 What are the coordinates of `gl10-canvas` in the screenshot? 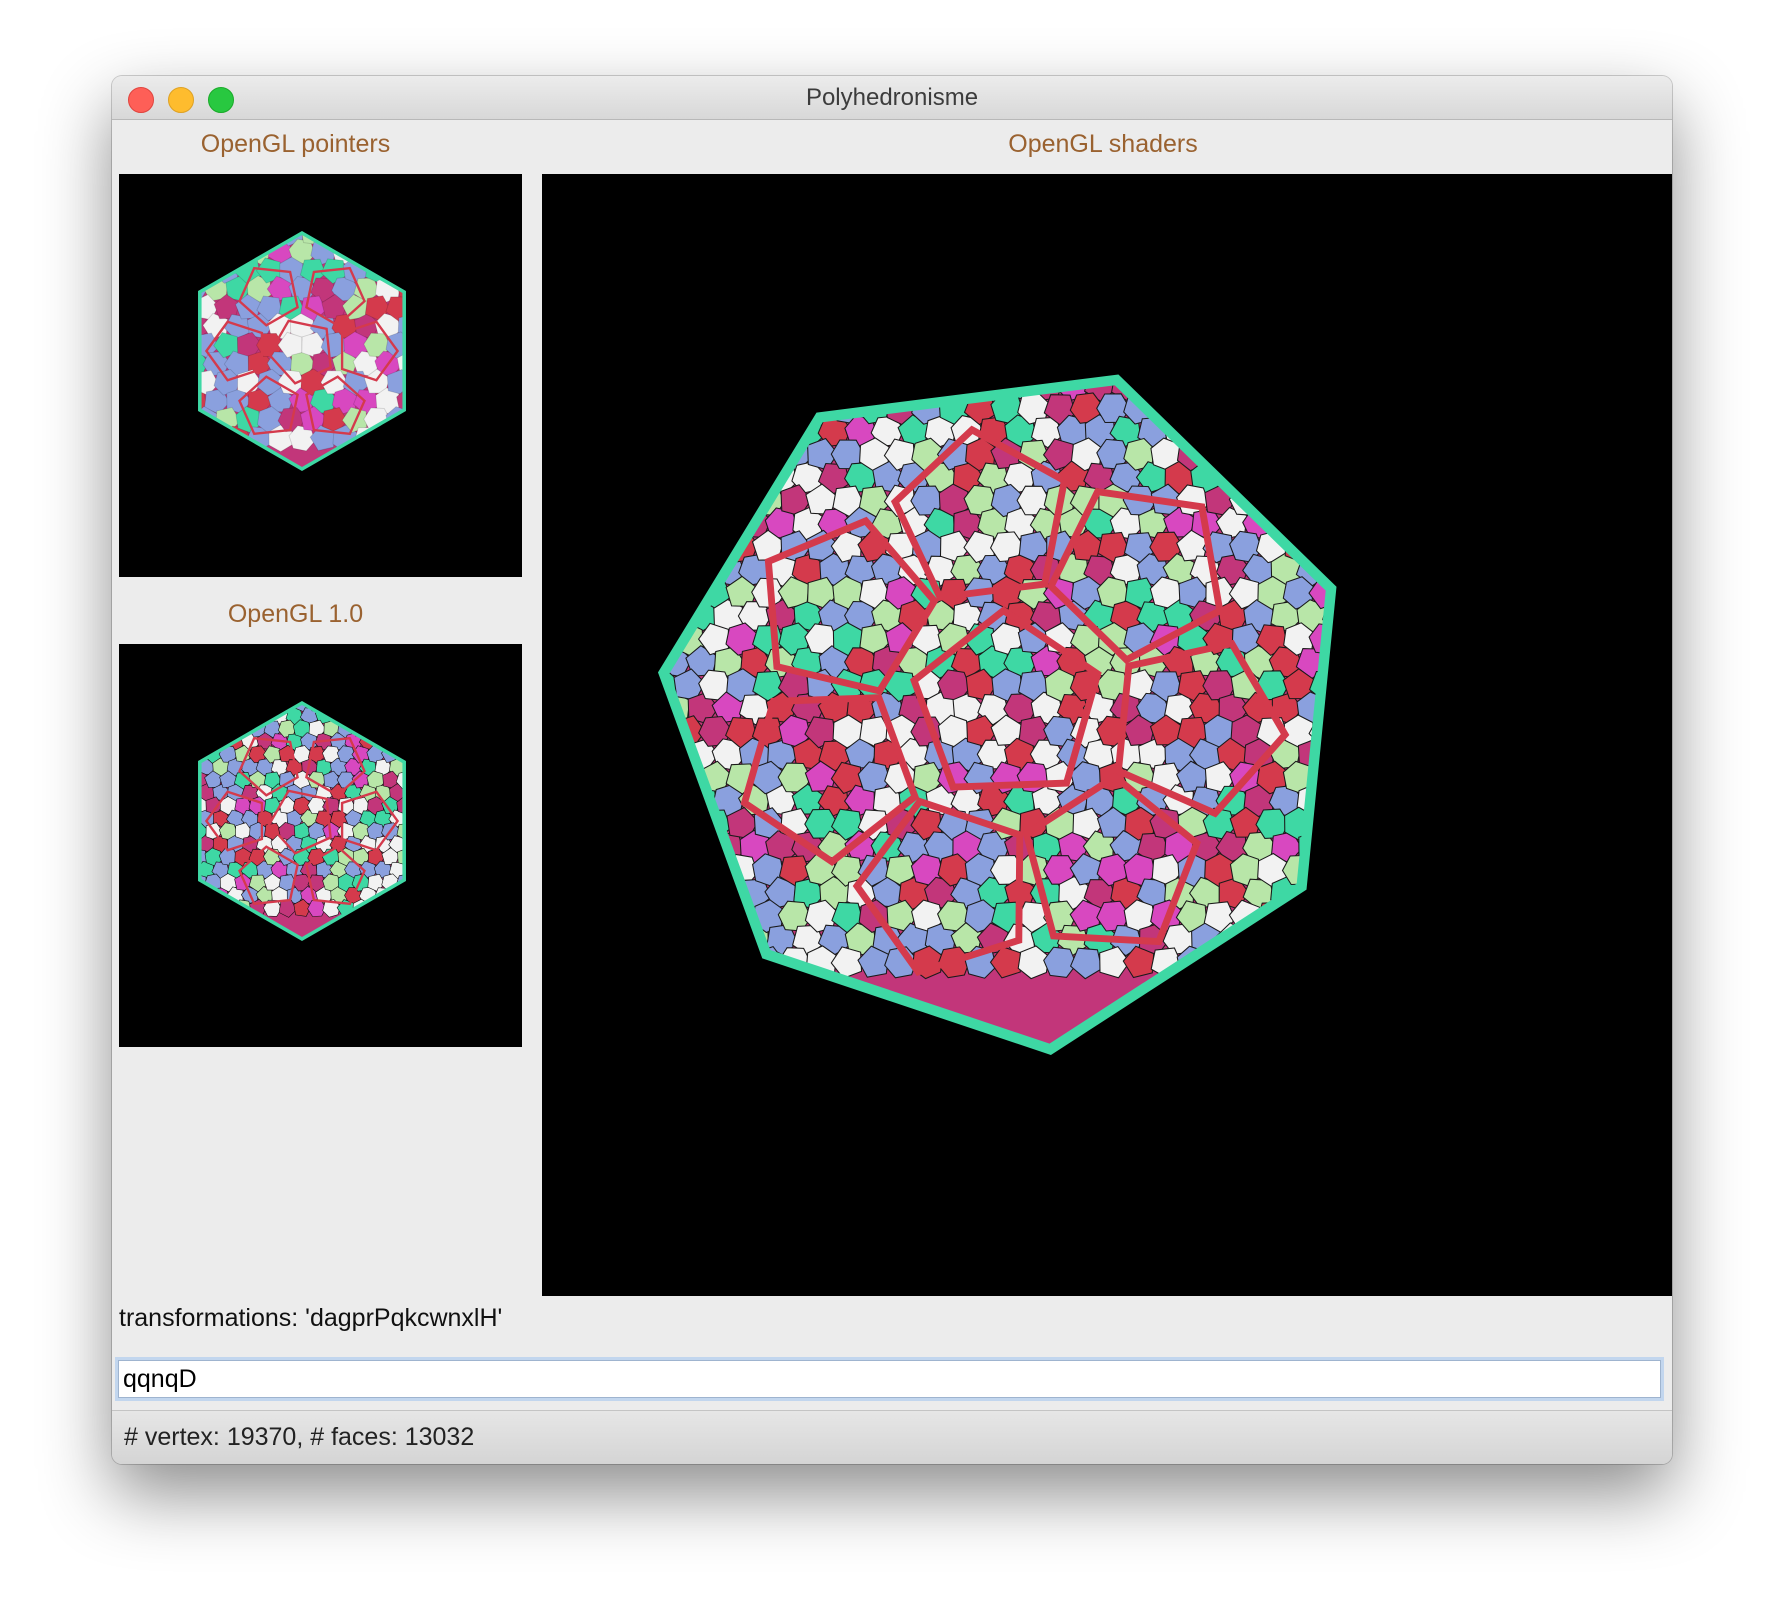 It's located at (320, 845).